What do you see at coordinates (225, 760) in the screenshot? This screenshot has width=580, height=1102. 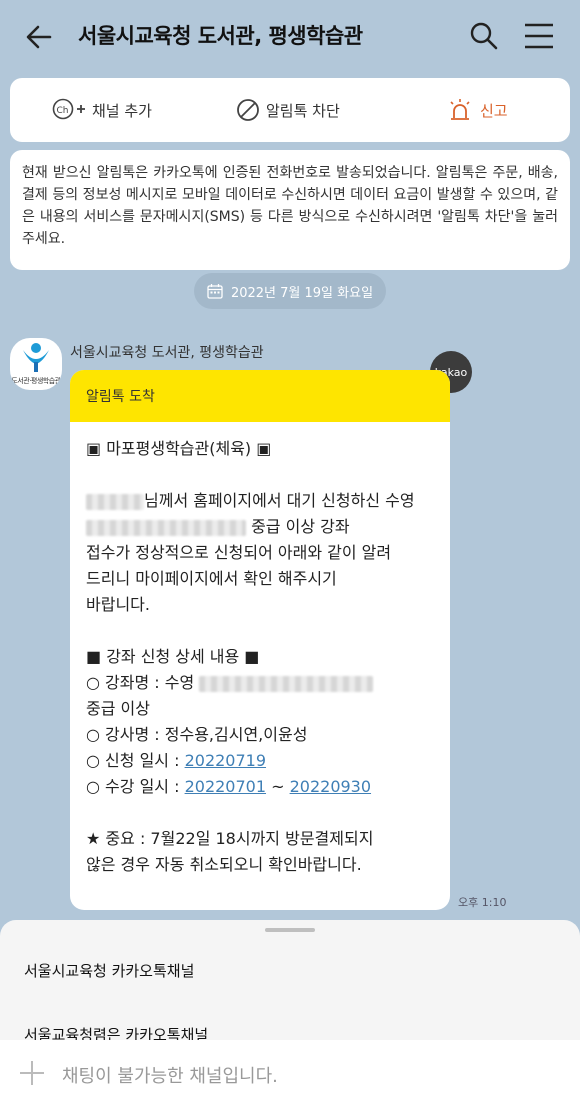 I see `apply-date-link: 20220719` at bounding box center [225, 760].